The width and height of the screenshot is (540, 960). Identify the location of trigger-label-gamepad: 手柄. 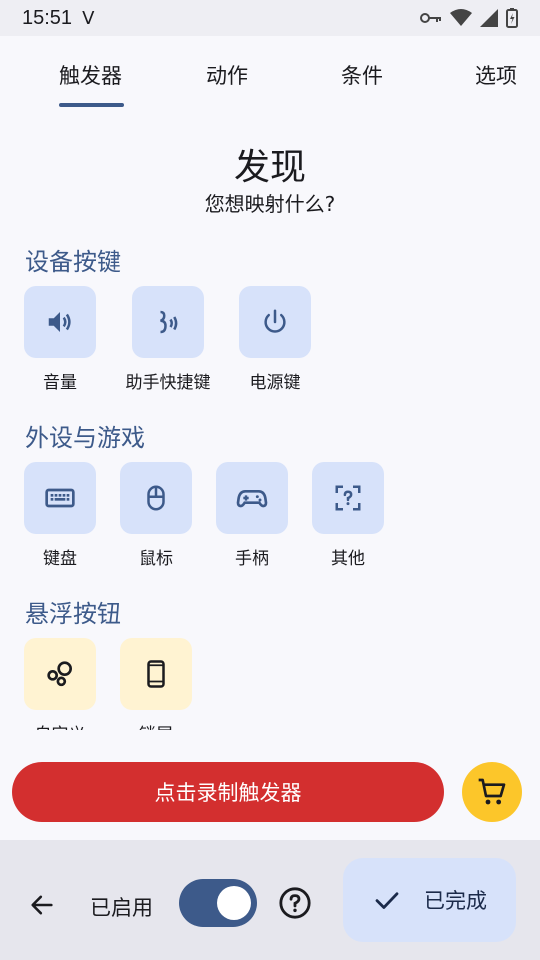
(252, 559).